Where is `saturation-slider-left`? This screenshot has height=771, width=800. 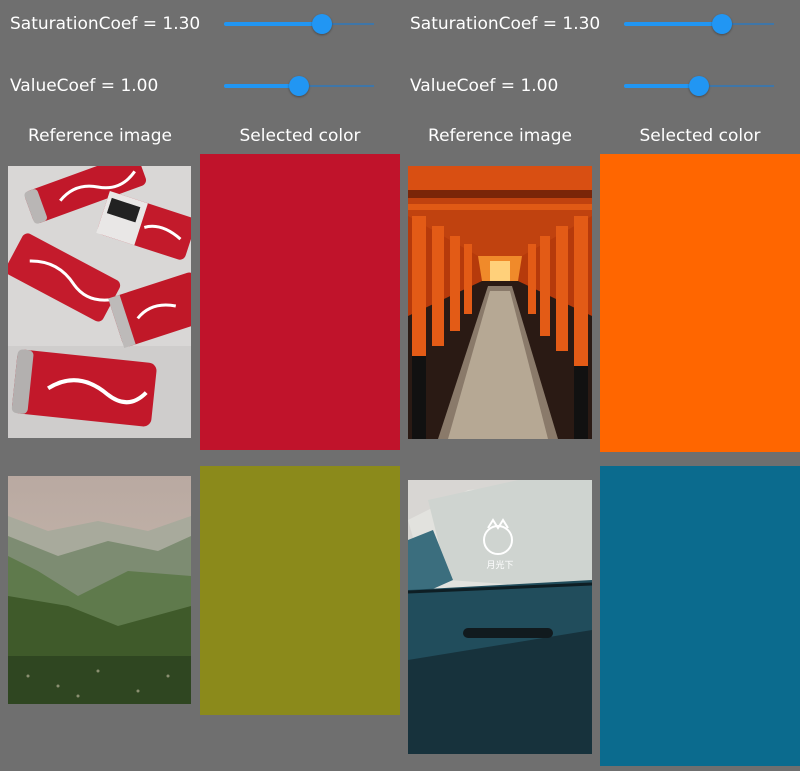 saturation-slider-left is located at coordinates (299, 24).